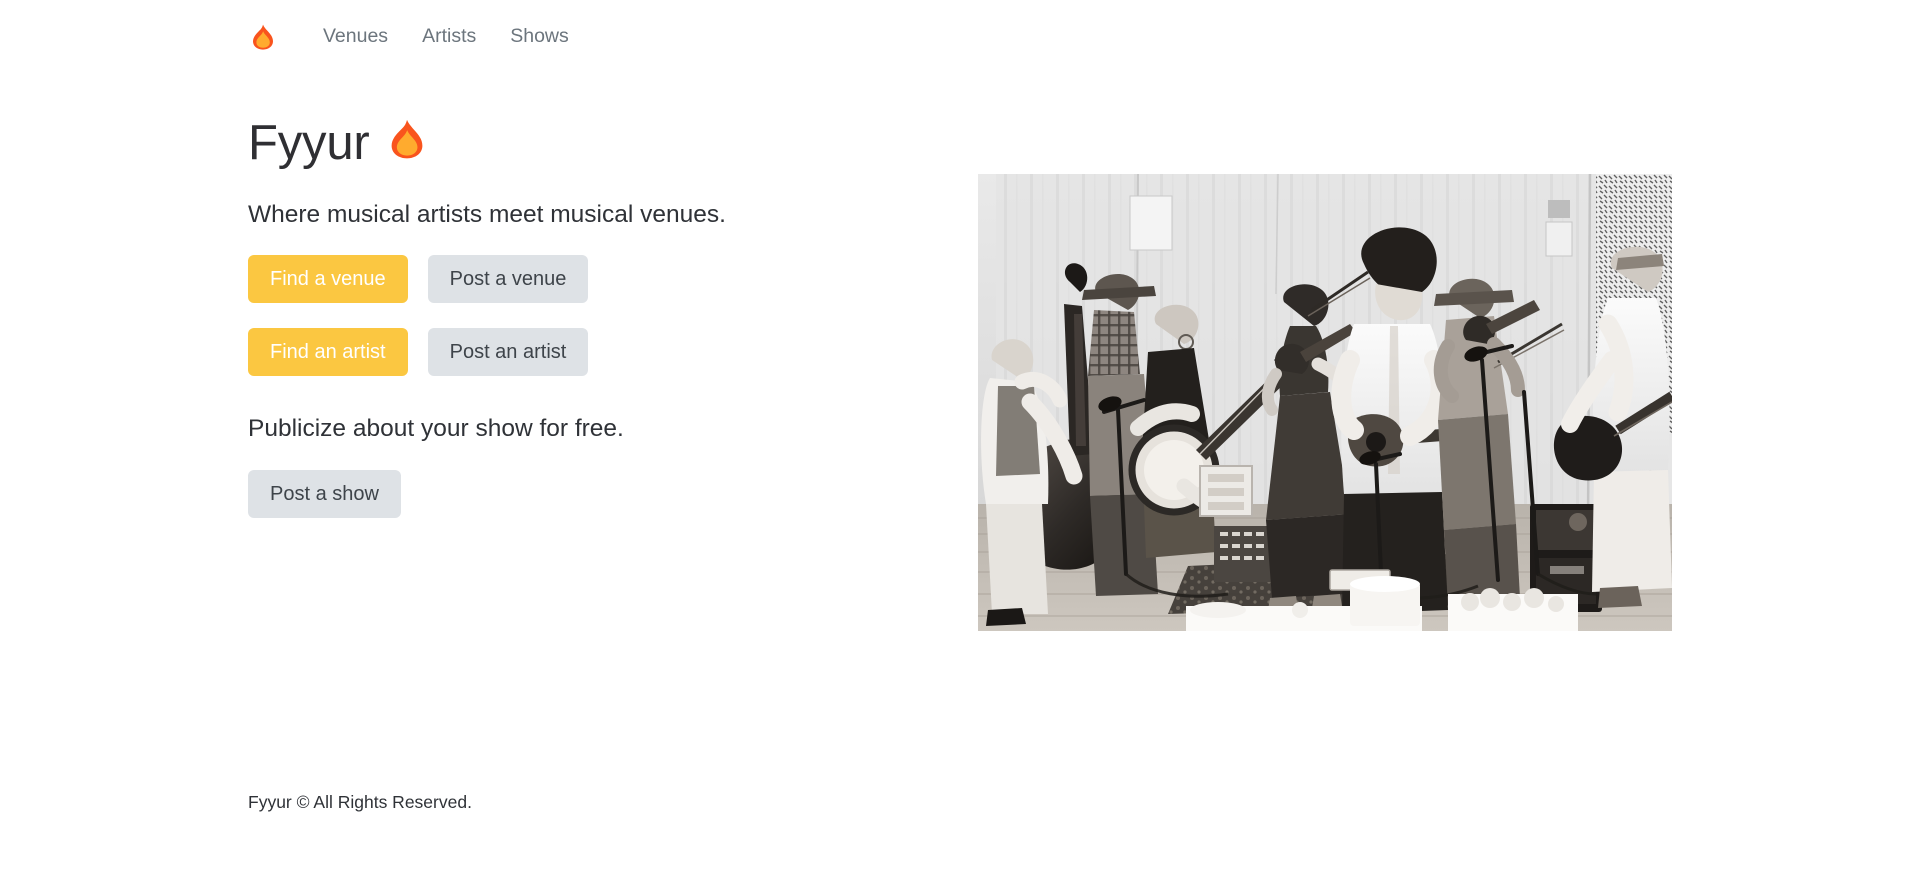  I want to click on page-title-text: Fyyur, so click(309, 143).